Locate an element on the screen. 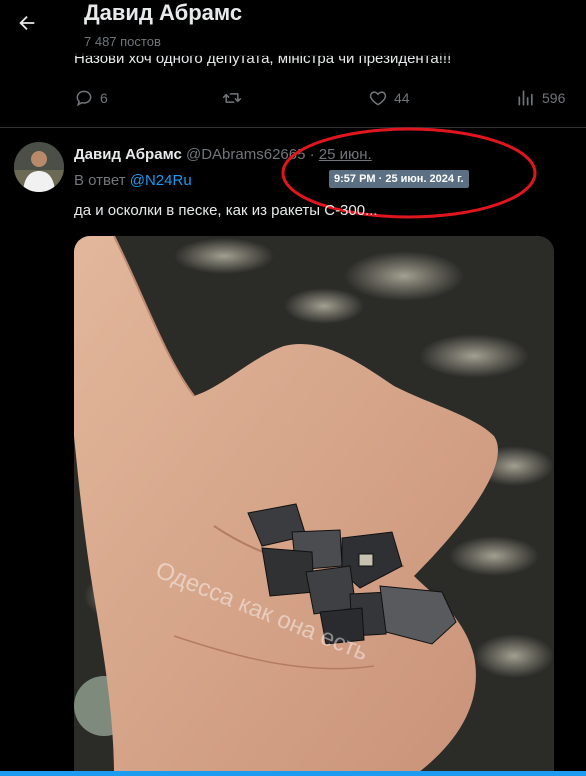 The width and height of the screenshot is (586, 776). reply-to-link: @N24Ru is located at coordinates (161, 180).